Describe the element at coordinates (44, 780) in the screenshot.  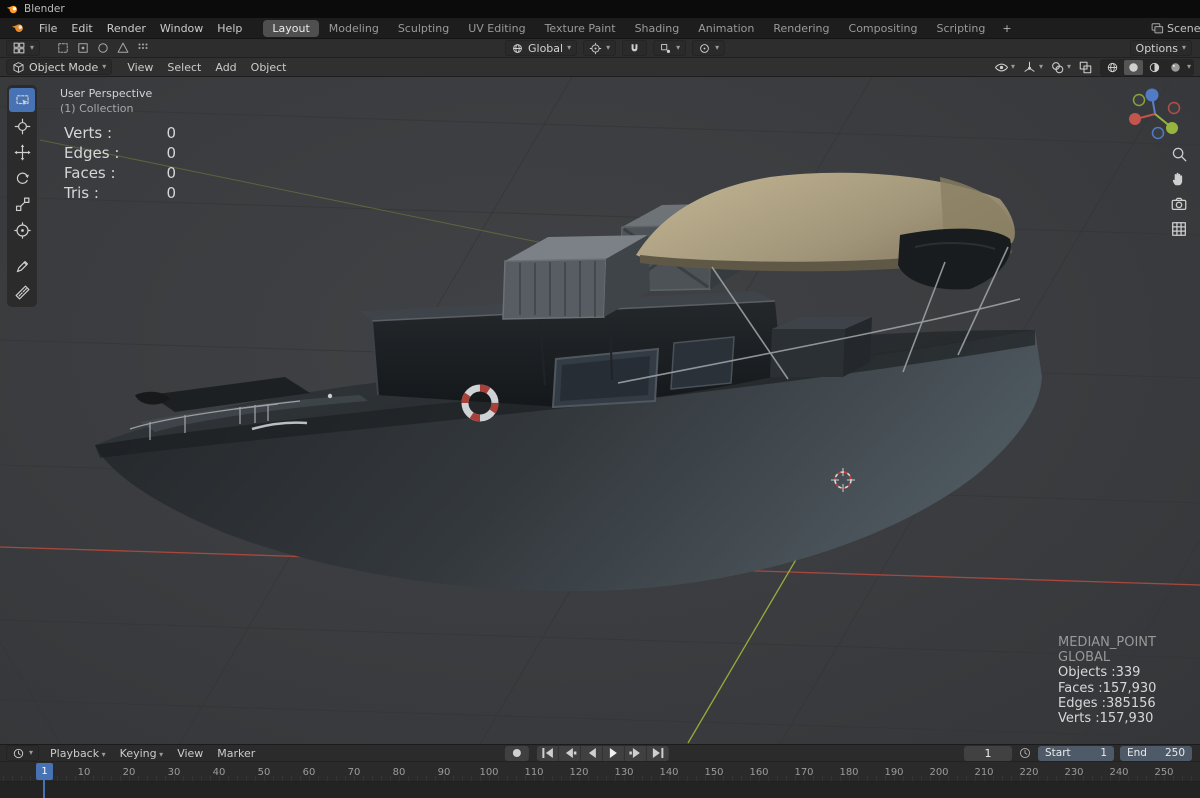
I see `playhead: 1` at that location.